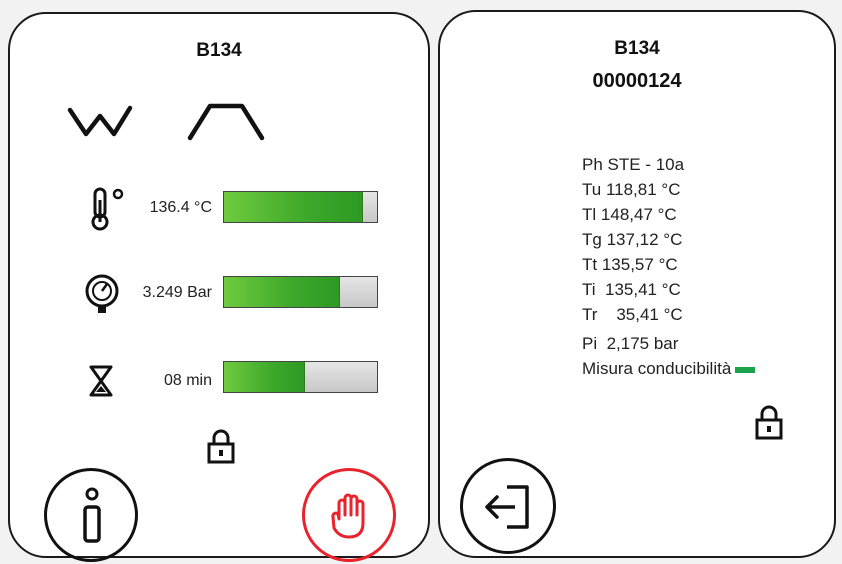  What do you see at coordinates (631, 289) in the screenshot?
I see `param-row-ti: Ti 135,41 °C` at bounding box center [631, 289].